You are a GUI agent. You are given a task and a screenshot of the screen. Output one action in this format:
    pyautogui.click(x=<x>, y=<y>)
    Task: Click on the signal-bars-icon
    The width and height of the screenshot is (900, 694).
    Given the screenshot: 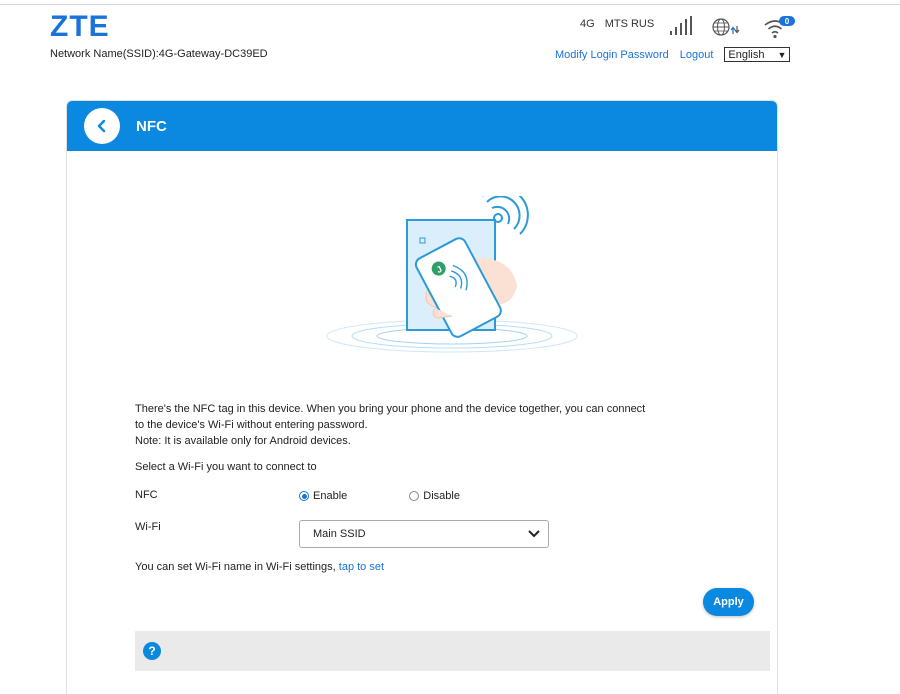 What is the action you would take?
    pyautogui.click(x=681, y=25)
    